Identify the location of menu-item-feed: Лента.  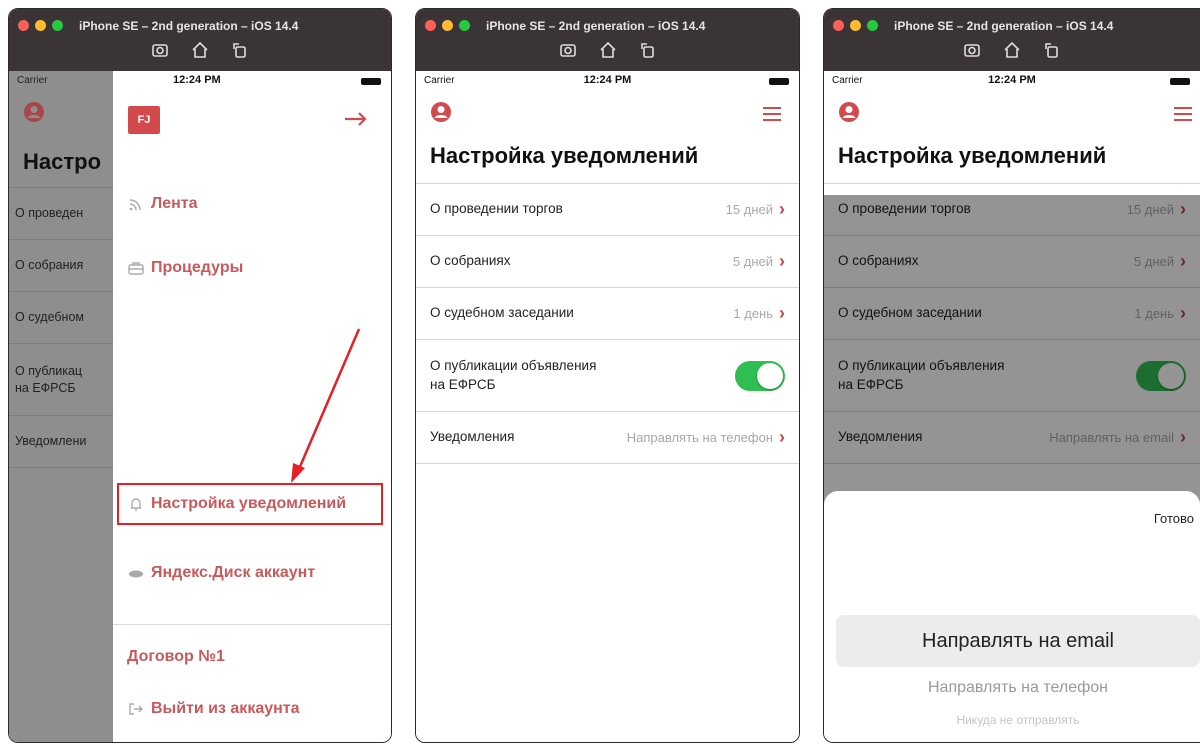
(162, 204).